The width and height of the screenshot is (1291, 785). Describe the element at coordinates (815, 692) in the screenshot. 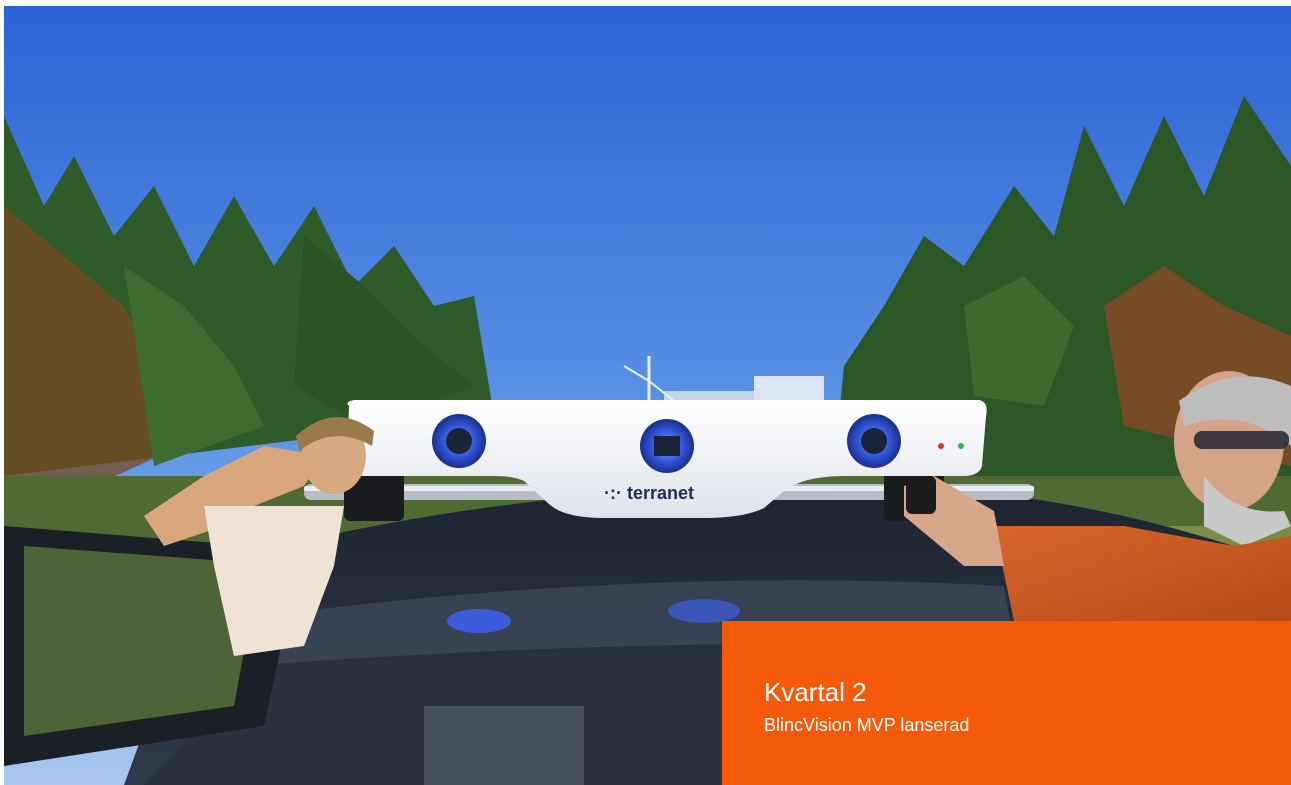

I see `caption-title: Kvartal 2` at that location.